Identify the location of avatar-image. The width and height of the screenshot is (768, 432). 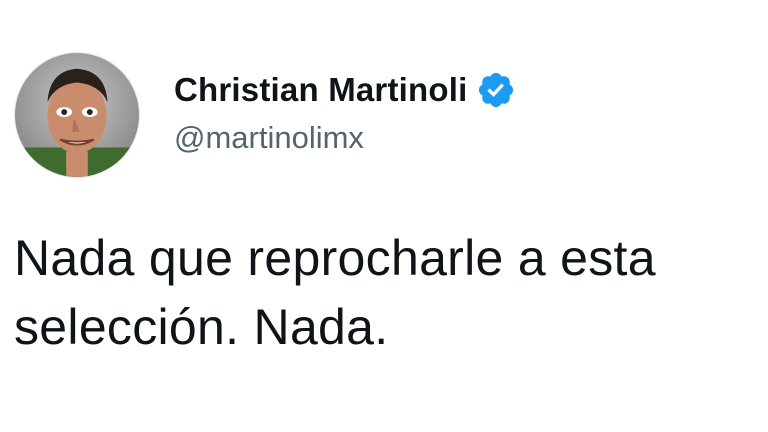
(77, 115).